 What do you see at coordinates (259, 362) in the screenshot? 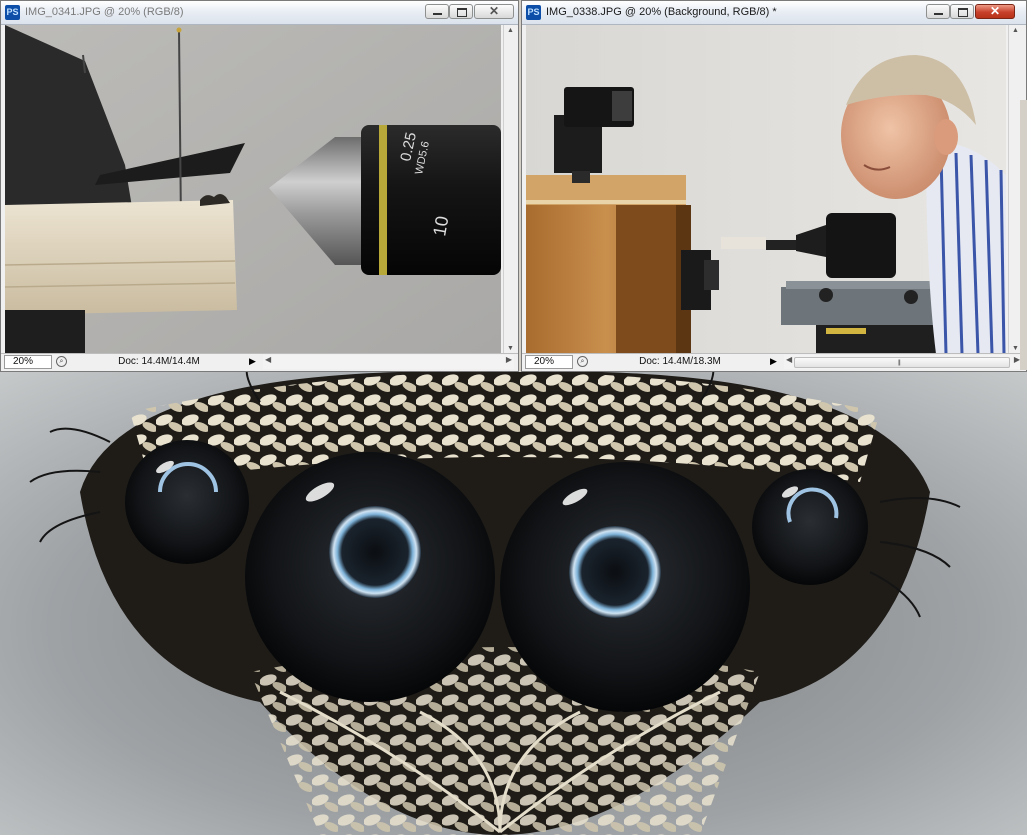
I see `status-bar: 20% ⌕ Doc: 14.4M/14.4M ▶ ◀ ▶` at bounding box center [259, 362].